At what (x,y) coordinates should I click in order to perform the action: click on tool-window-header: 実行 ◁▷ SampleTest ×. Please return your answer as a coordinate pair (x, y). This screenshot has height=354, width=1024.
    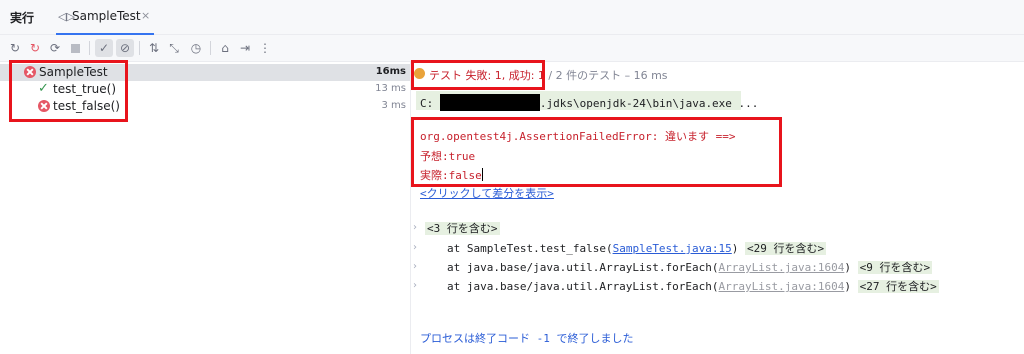
    Looking at the image, I should click on (512, 17).